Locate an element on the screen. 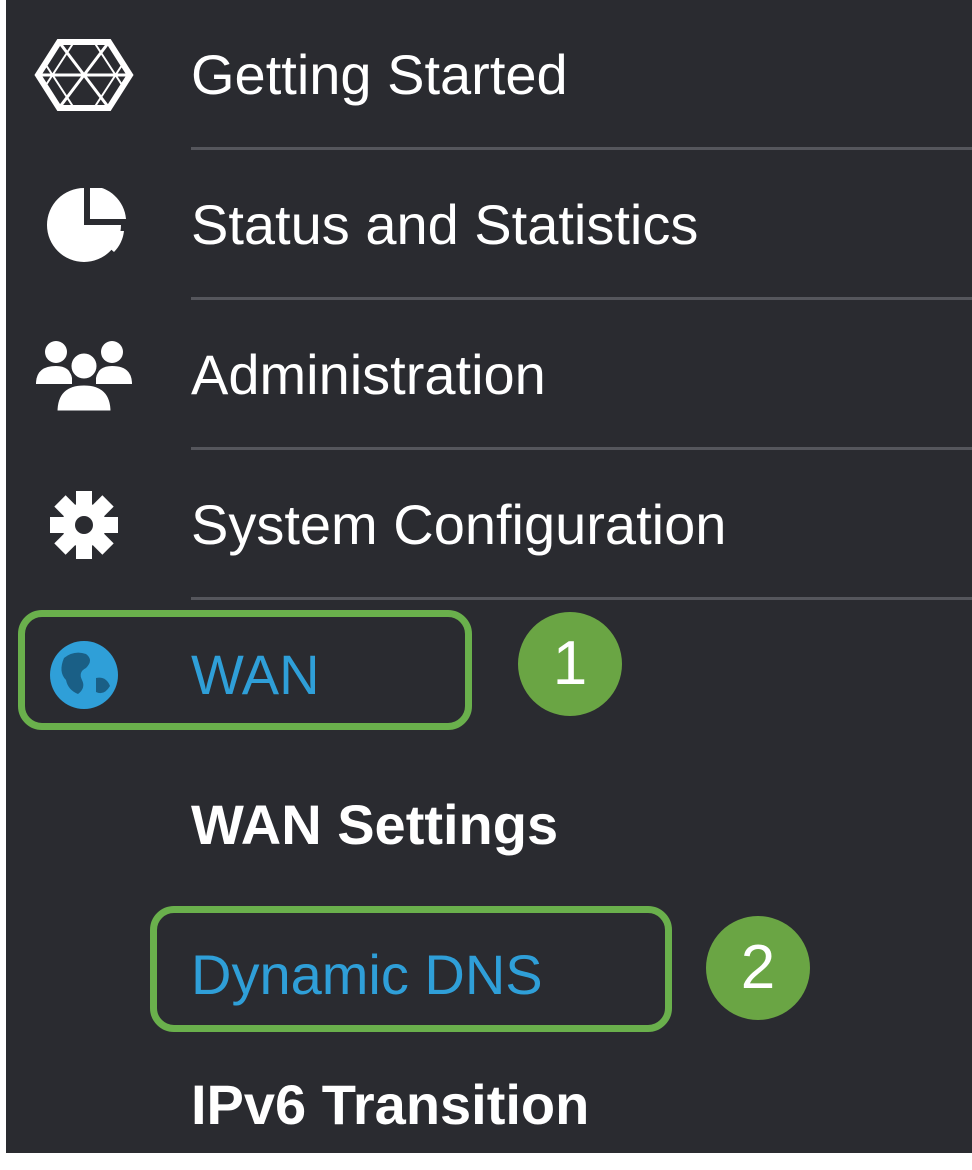 Image resolution: width=972 pixels, height=1170 pixels. nav-item-label: Getting Started is located at coordinates (379, 74).